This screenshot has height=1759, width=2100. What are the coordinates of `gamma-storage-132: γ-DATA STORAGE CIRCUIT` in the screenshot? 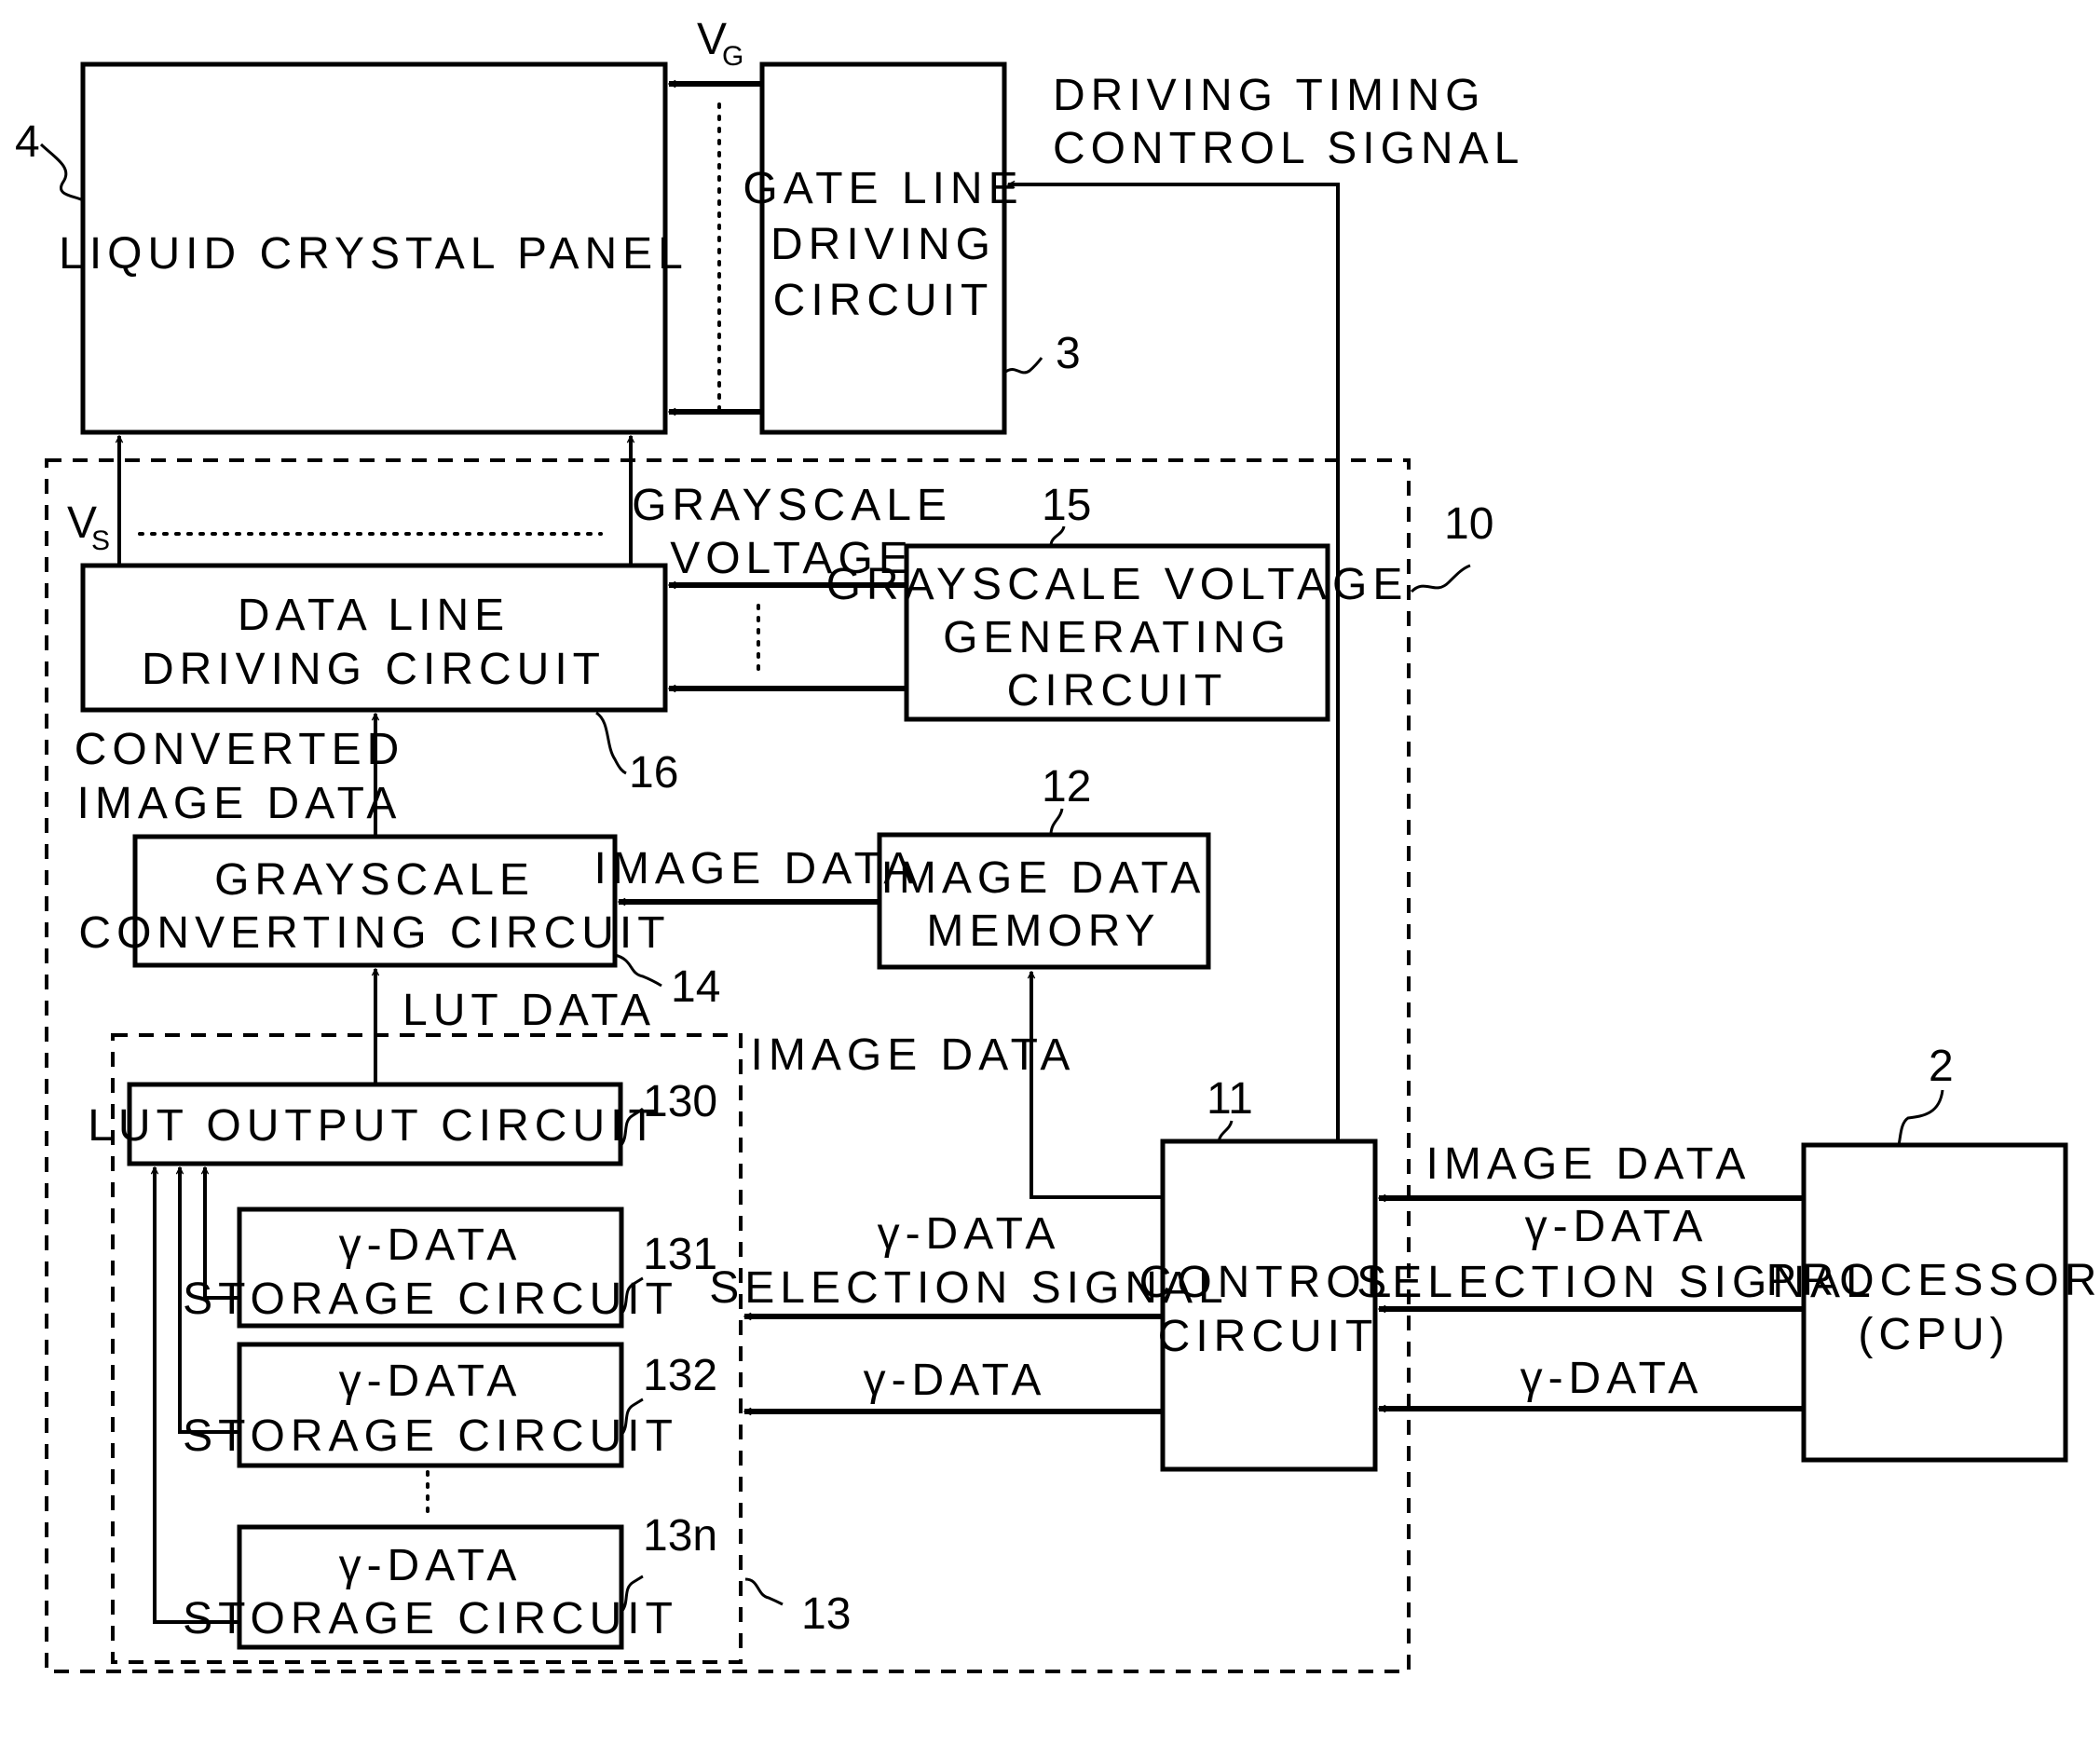 It's located at (430, 1405).